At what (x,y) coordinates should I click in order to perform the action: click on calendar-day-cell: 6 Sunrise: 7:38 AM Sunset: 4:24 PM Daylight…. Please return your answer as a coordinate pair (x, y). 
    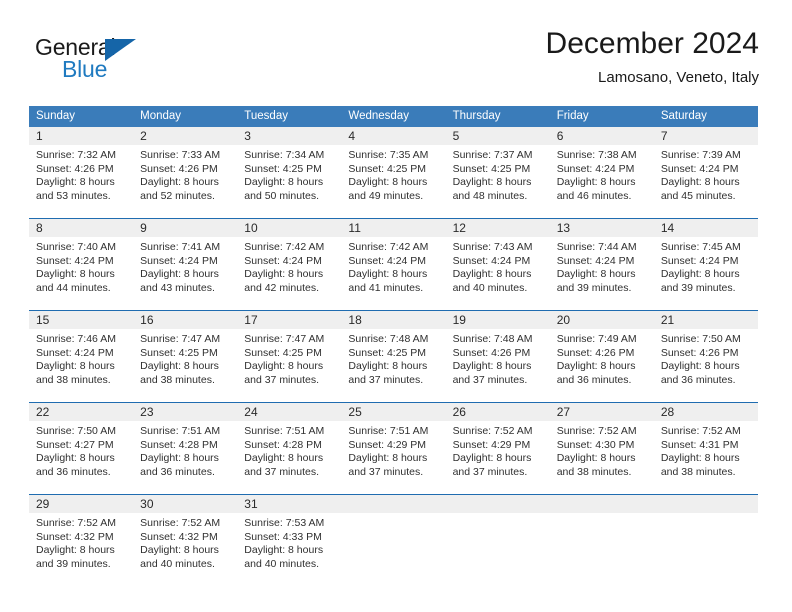
    Looking at the image, I should click on (601, 168).